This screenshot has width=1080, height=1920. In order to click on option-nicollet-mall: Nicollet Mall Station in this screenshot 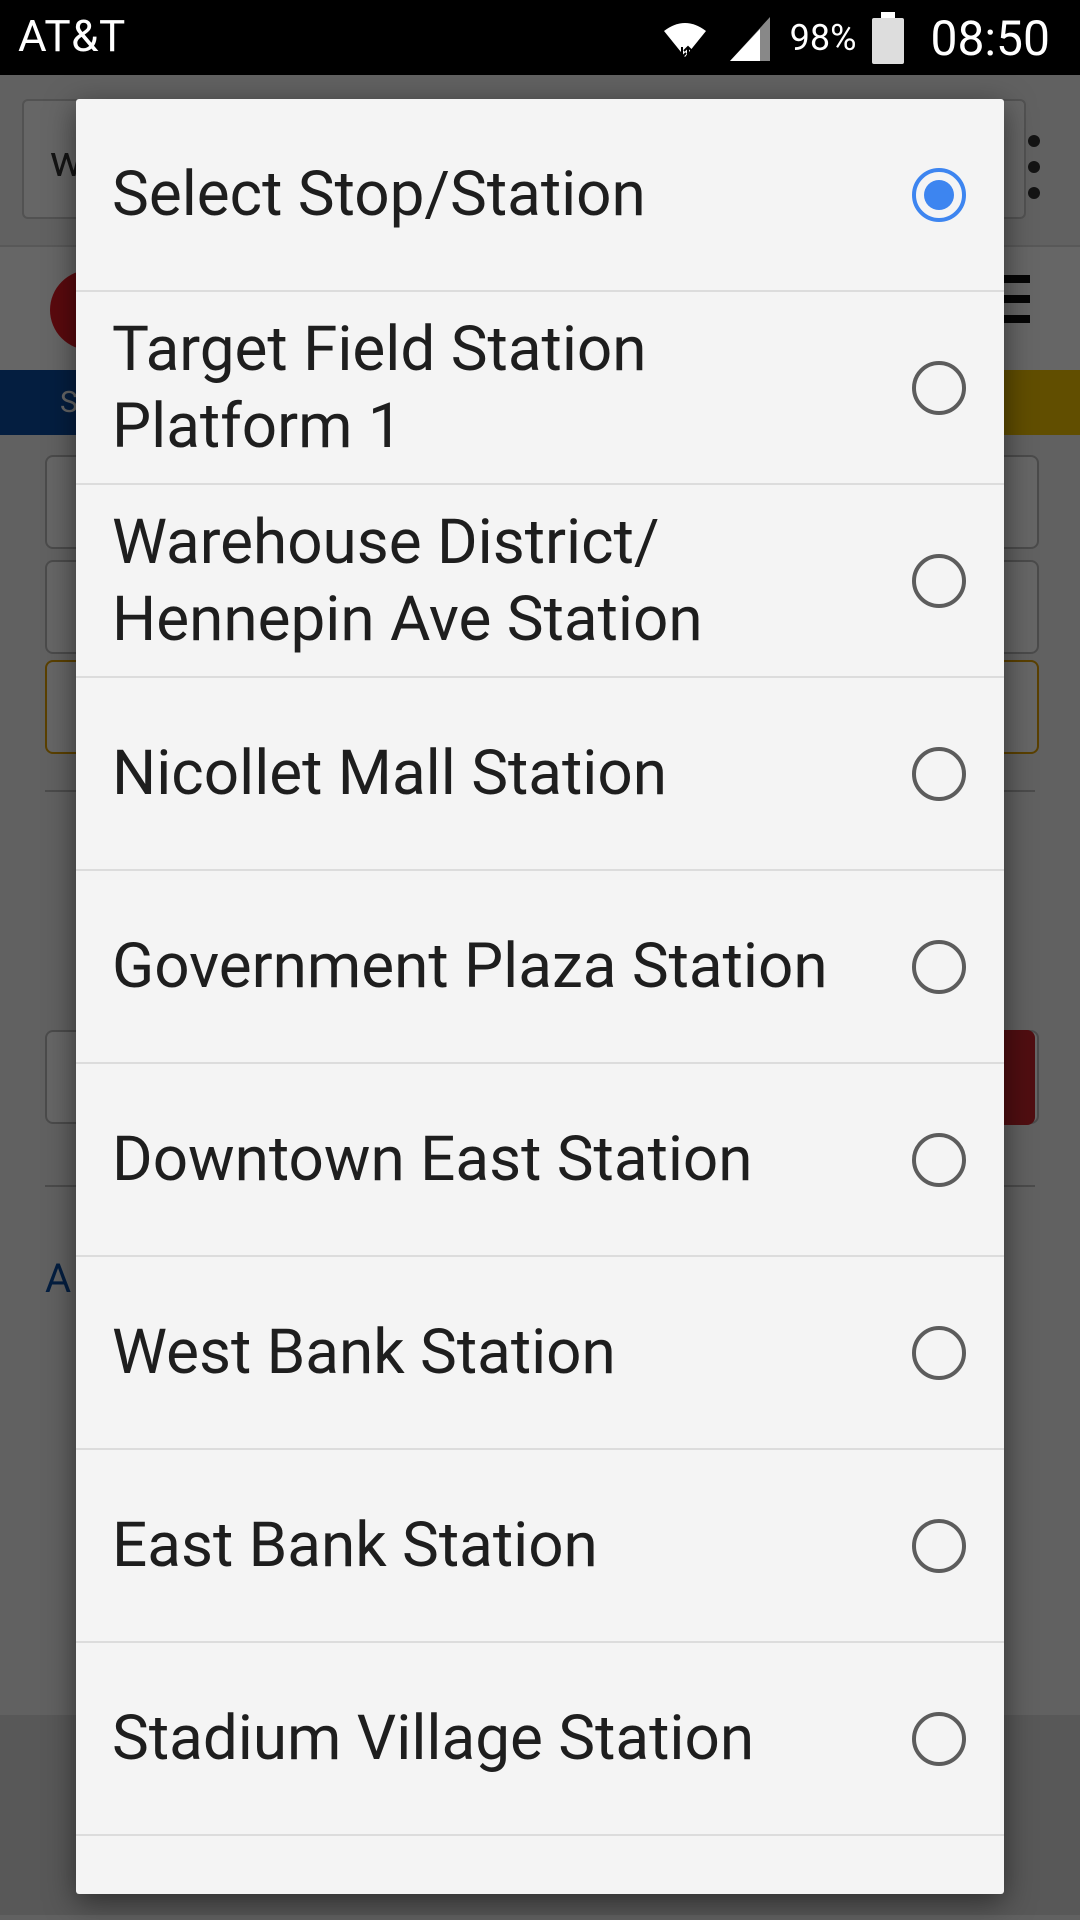, I will do `click(540, 774)`.